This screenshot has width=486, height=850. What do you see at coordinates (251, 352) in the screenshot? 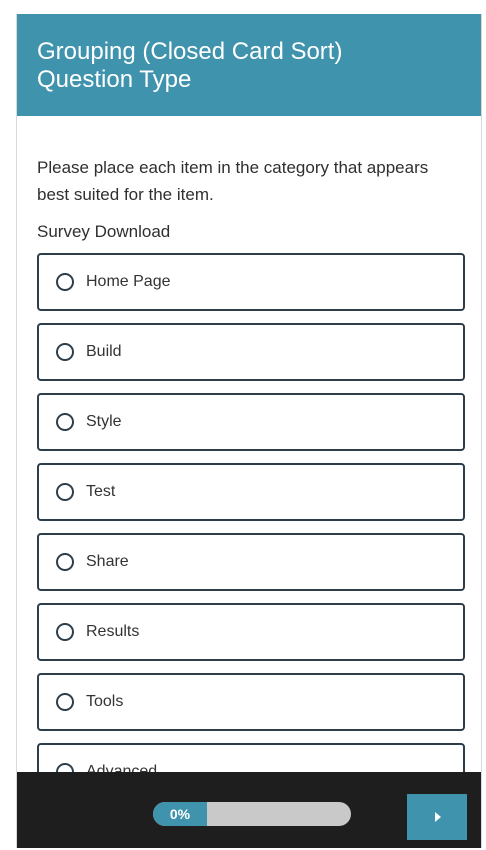
I see `option-build: Build` at bounding box center [251, 352].